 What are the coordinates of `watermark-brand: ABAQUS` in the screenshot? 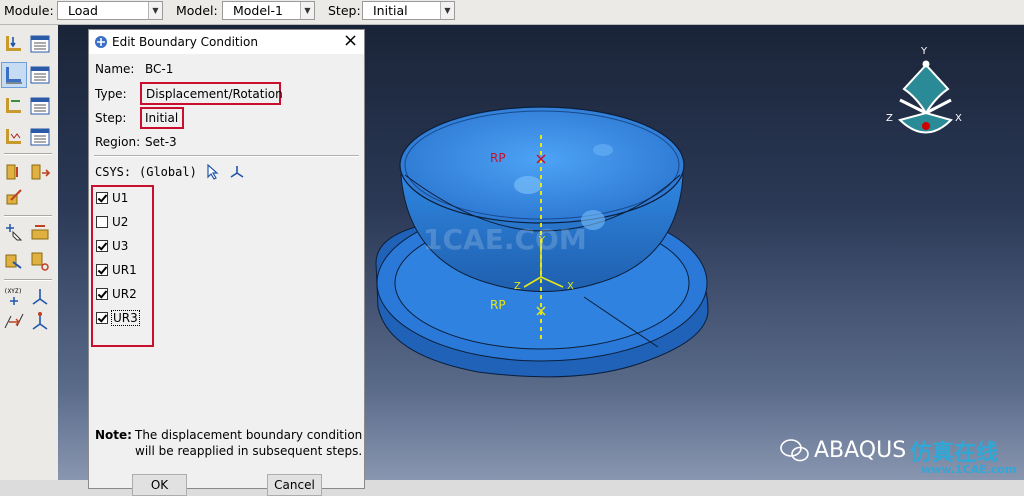 It's located at (860, 450).